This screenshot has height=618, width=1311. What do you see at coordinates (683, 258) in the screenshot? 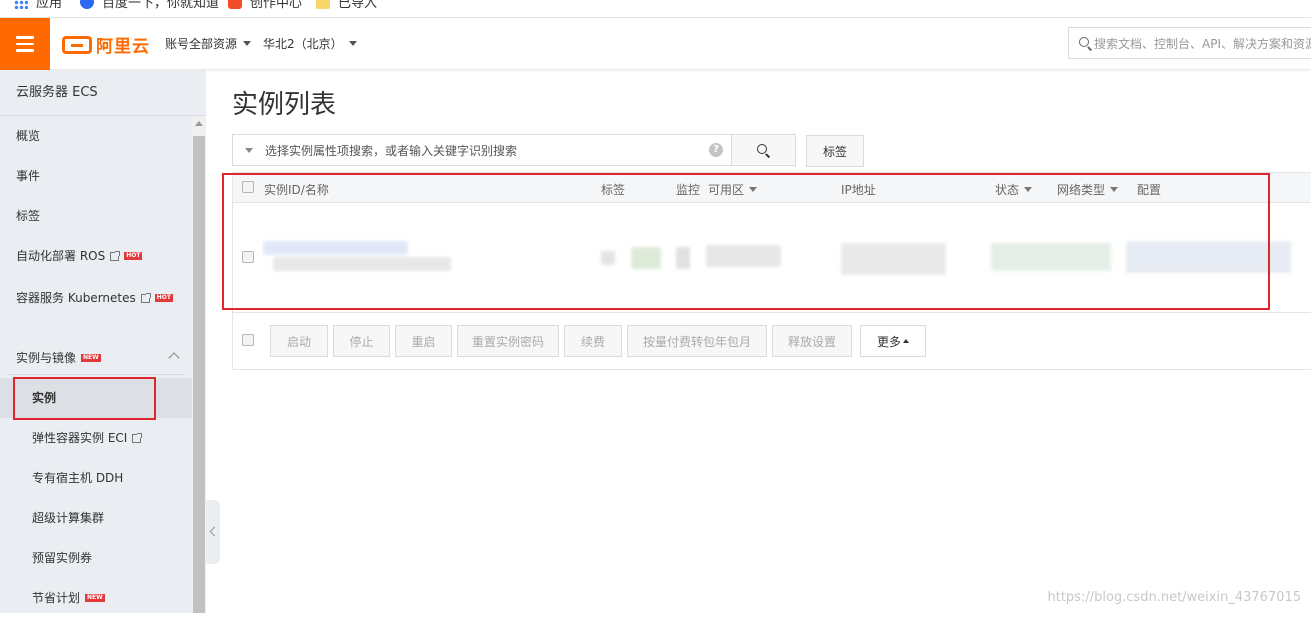
I see `redacted-monitor-icon` at bounding box center [683, 258].